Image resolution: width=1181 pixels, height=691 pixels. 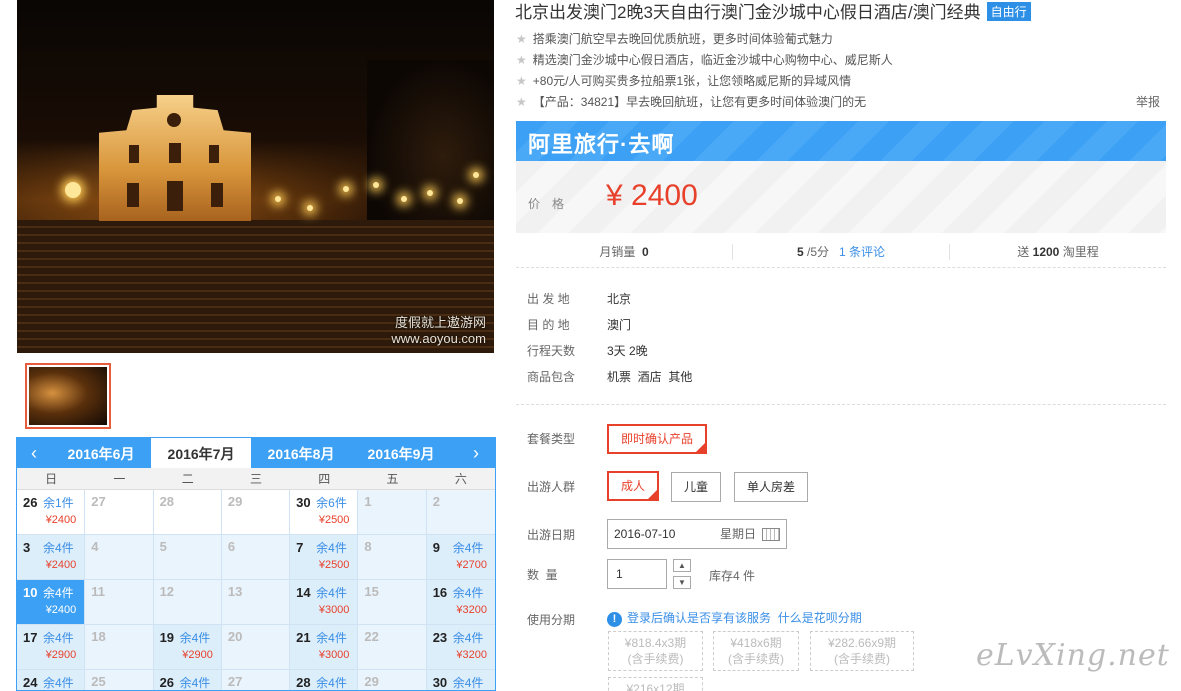 I want to click on calendar-day: 30 余4件, so click(x=460, y=680).